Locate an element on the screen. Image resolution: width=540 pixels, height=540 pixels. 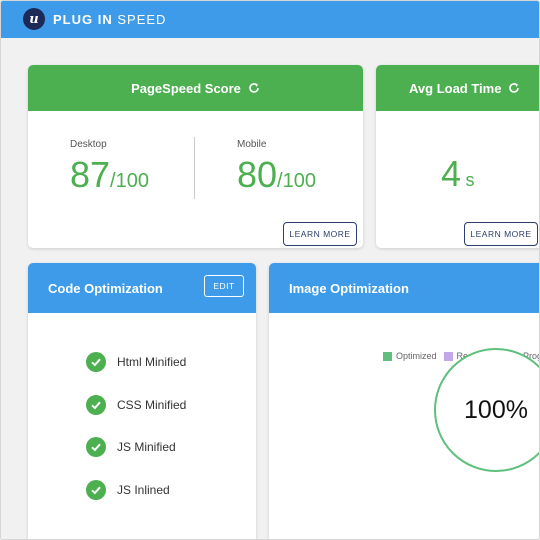
desktop-score: Desktop 87/100 is located at coordinates (109, 167).